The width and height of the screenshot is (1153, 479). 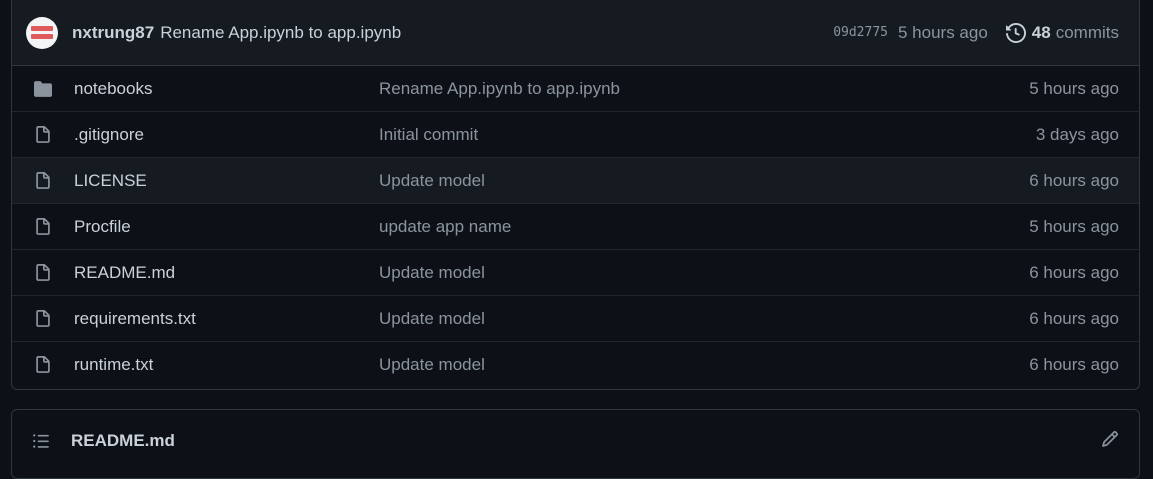 I want to click on file-commit-time: 3 days ago, so click(x=1077, y=134).